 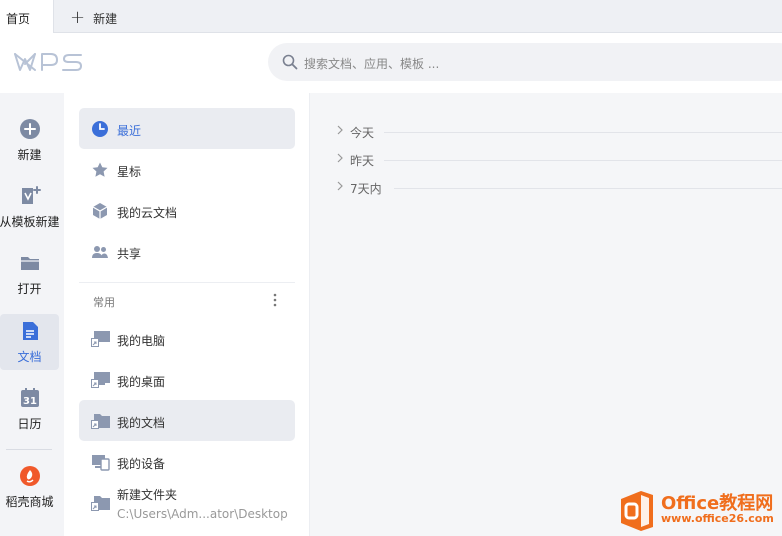 What do you see at coordinates (104, 302) in the screenshot?
I see `section-title-common: 常用` at bounding box center [104, 302].